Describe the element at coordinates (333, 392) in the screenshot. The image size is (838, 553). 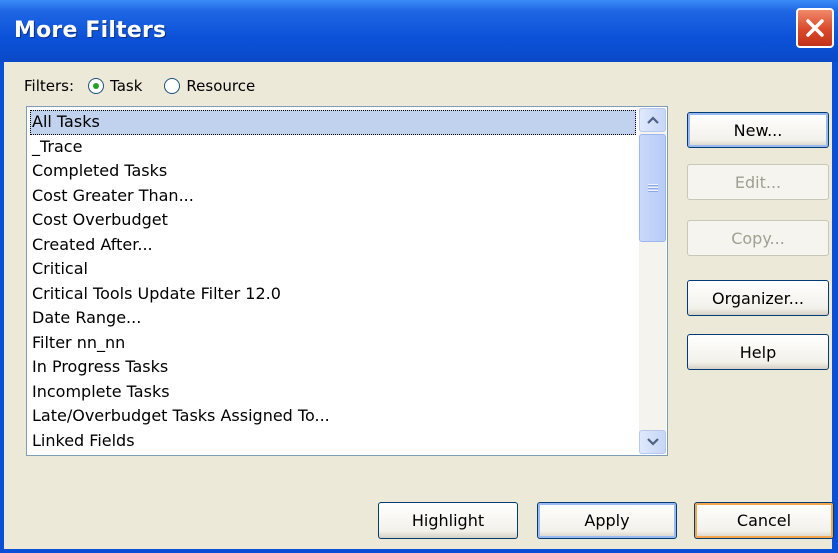
I see `list-item: Incomplete Tasks` at that location.